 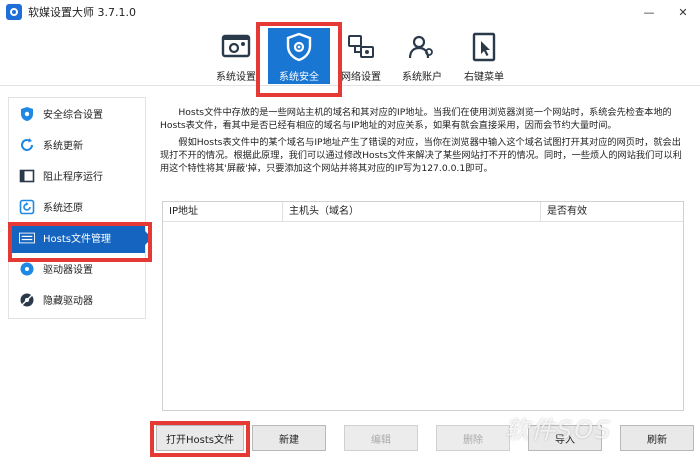 What do you see at coordinates (200, 438) in the screenshot?
I see `open-hosts-file-button: 打开Hosts文件` at bounding box center [200, 438].